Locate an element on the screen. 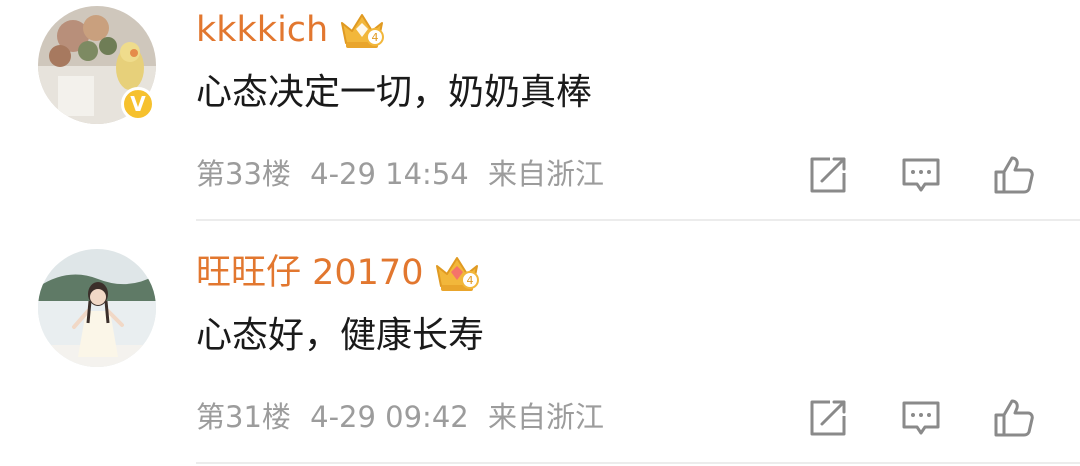 This screenshot has width=1080, height=466. floor-number: 第31楼 is located at coordinates (243, 417).